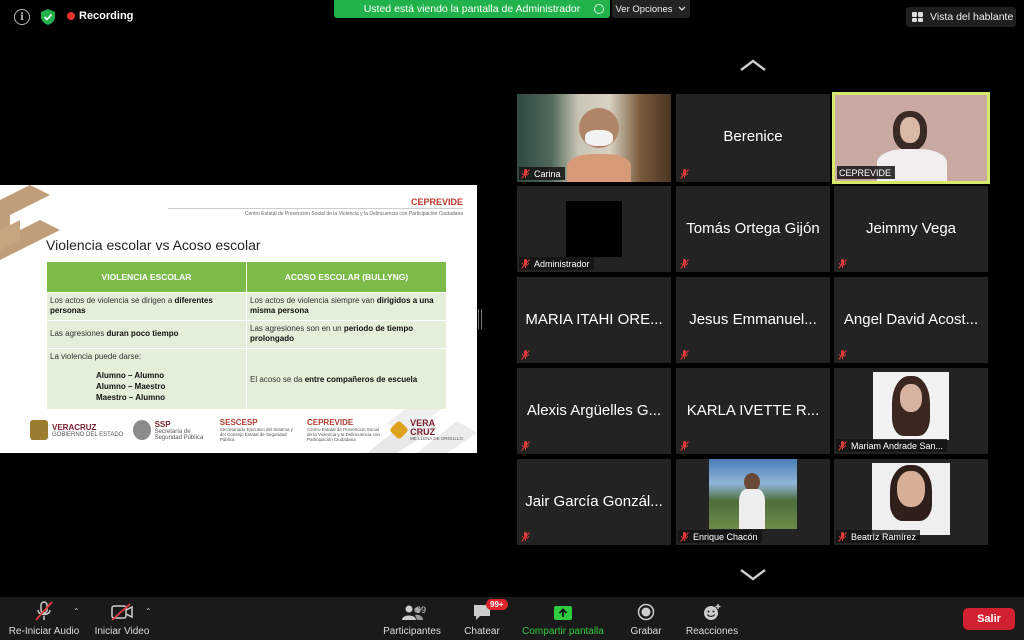  What do you see at coordinates (315, 208) in the screenshot?
I see `divider` at bounding box center [315, 208].